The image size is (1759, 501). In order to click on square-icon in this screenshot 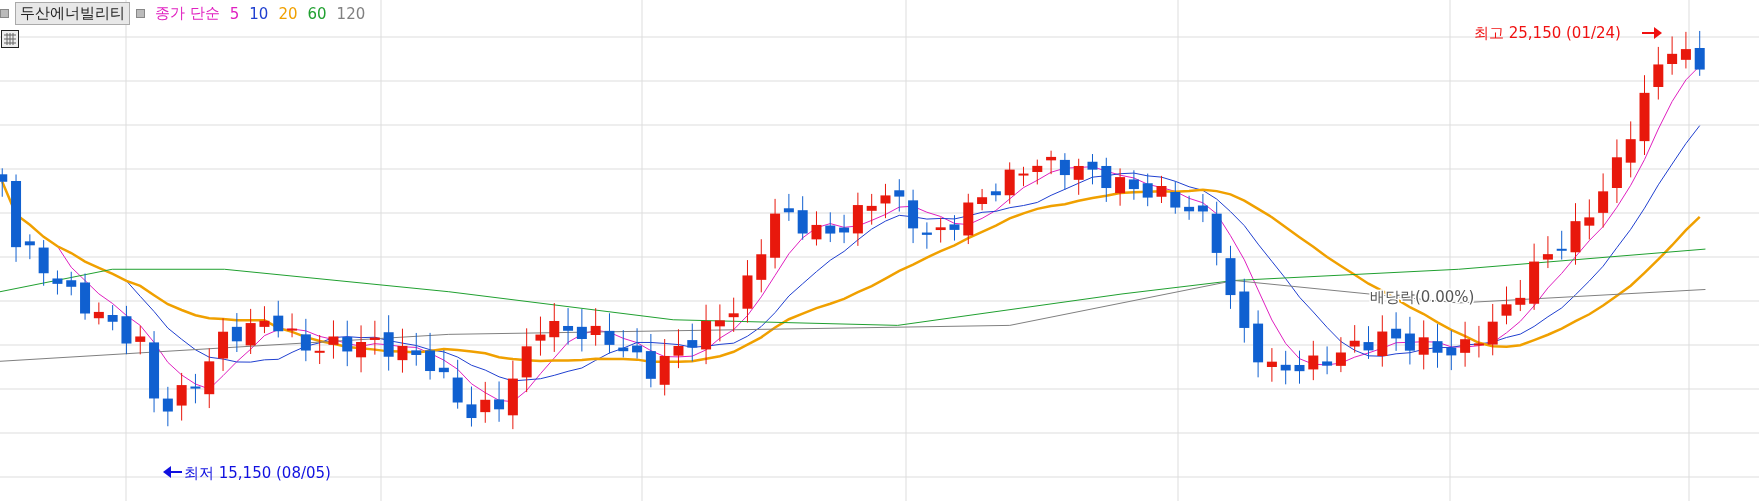, I will do `click(140, 13)`.